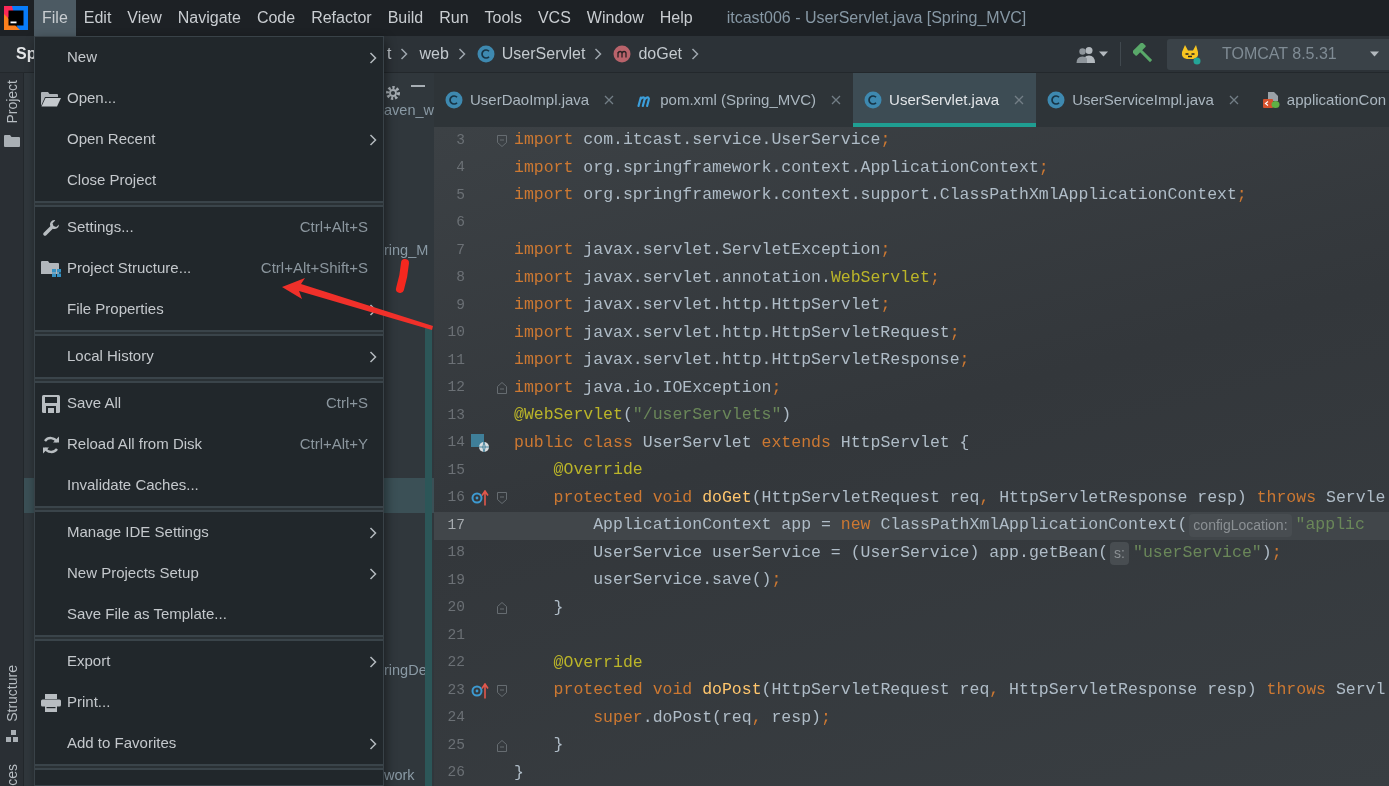 The width and height of the screenshot is (1389, 786). What do you see at coordinates (554, 18) in the screenshot?
I see `menu-bar-item: VCS` at bounding box center [554, 18].